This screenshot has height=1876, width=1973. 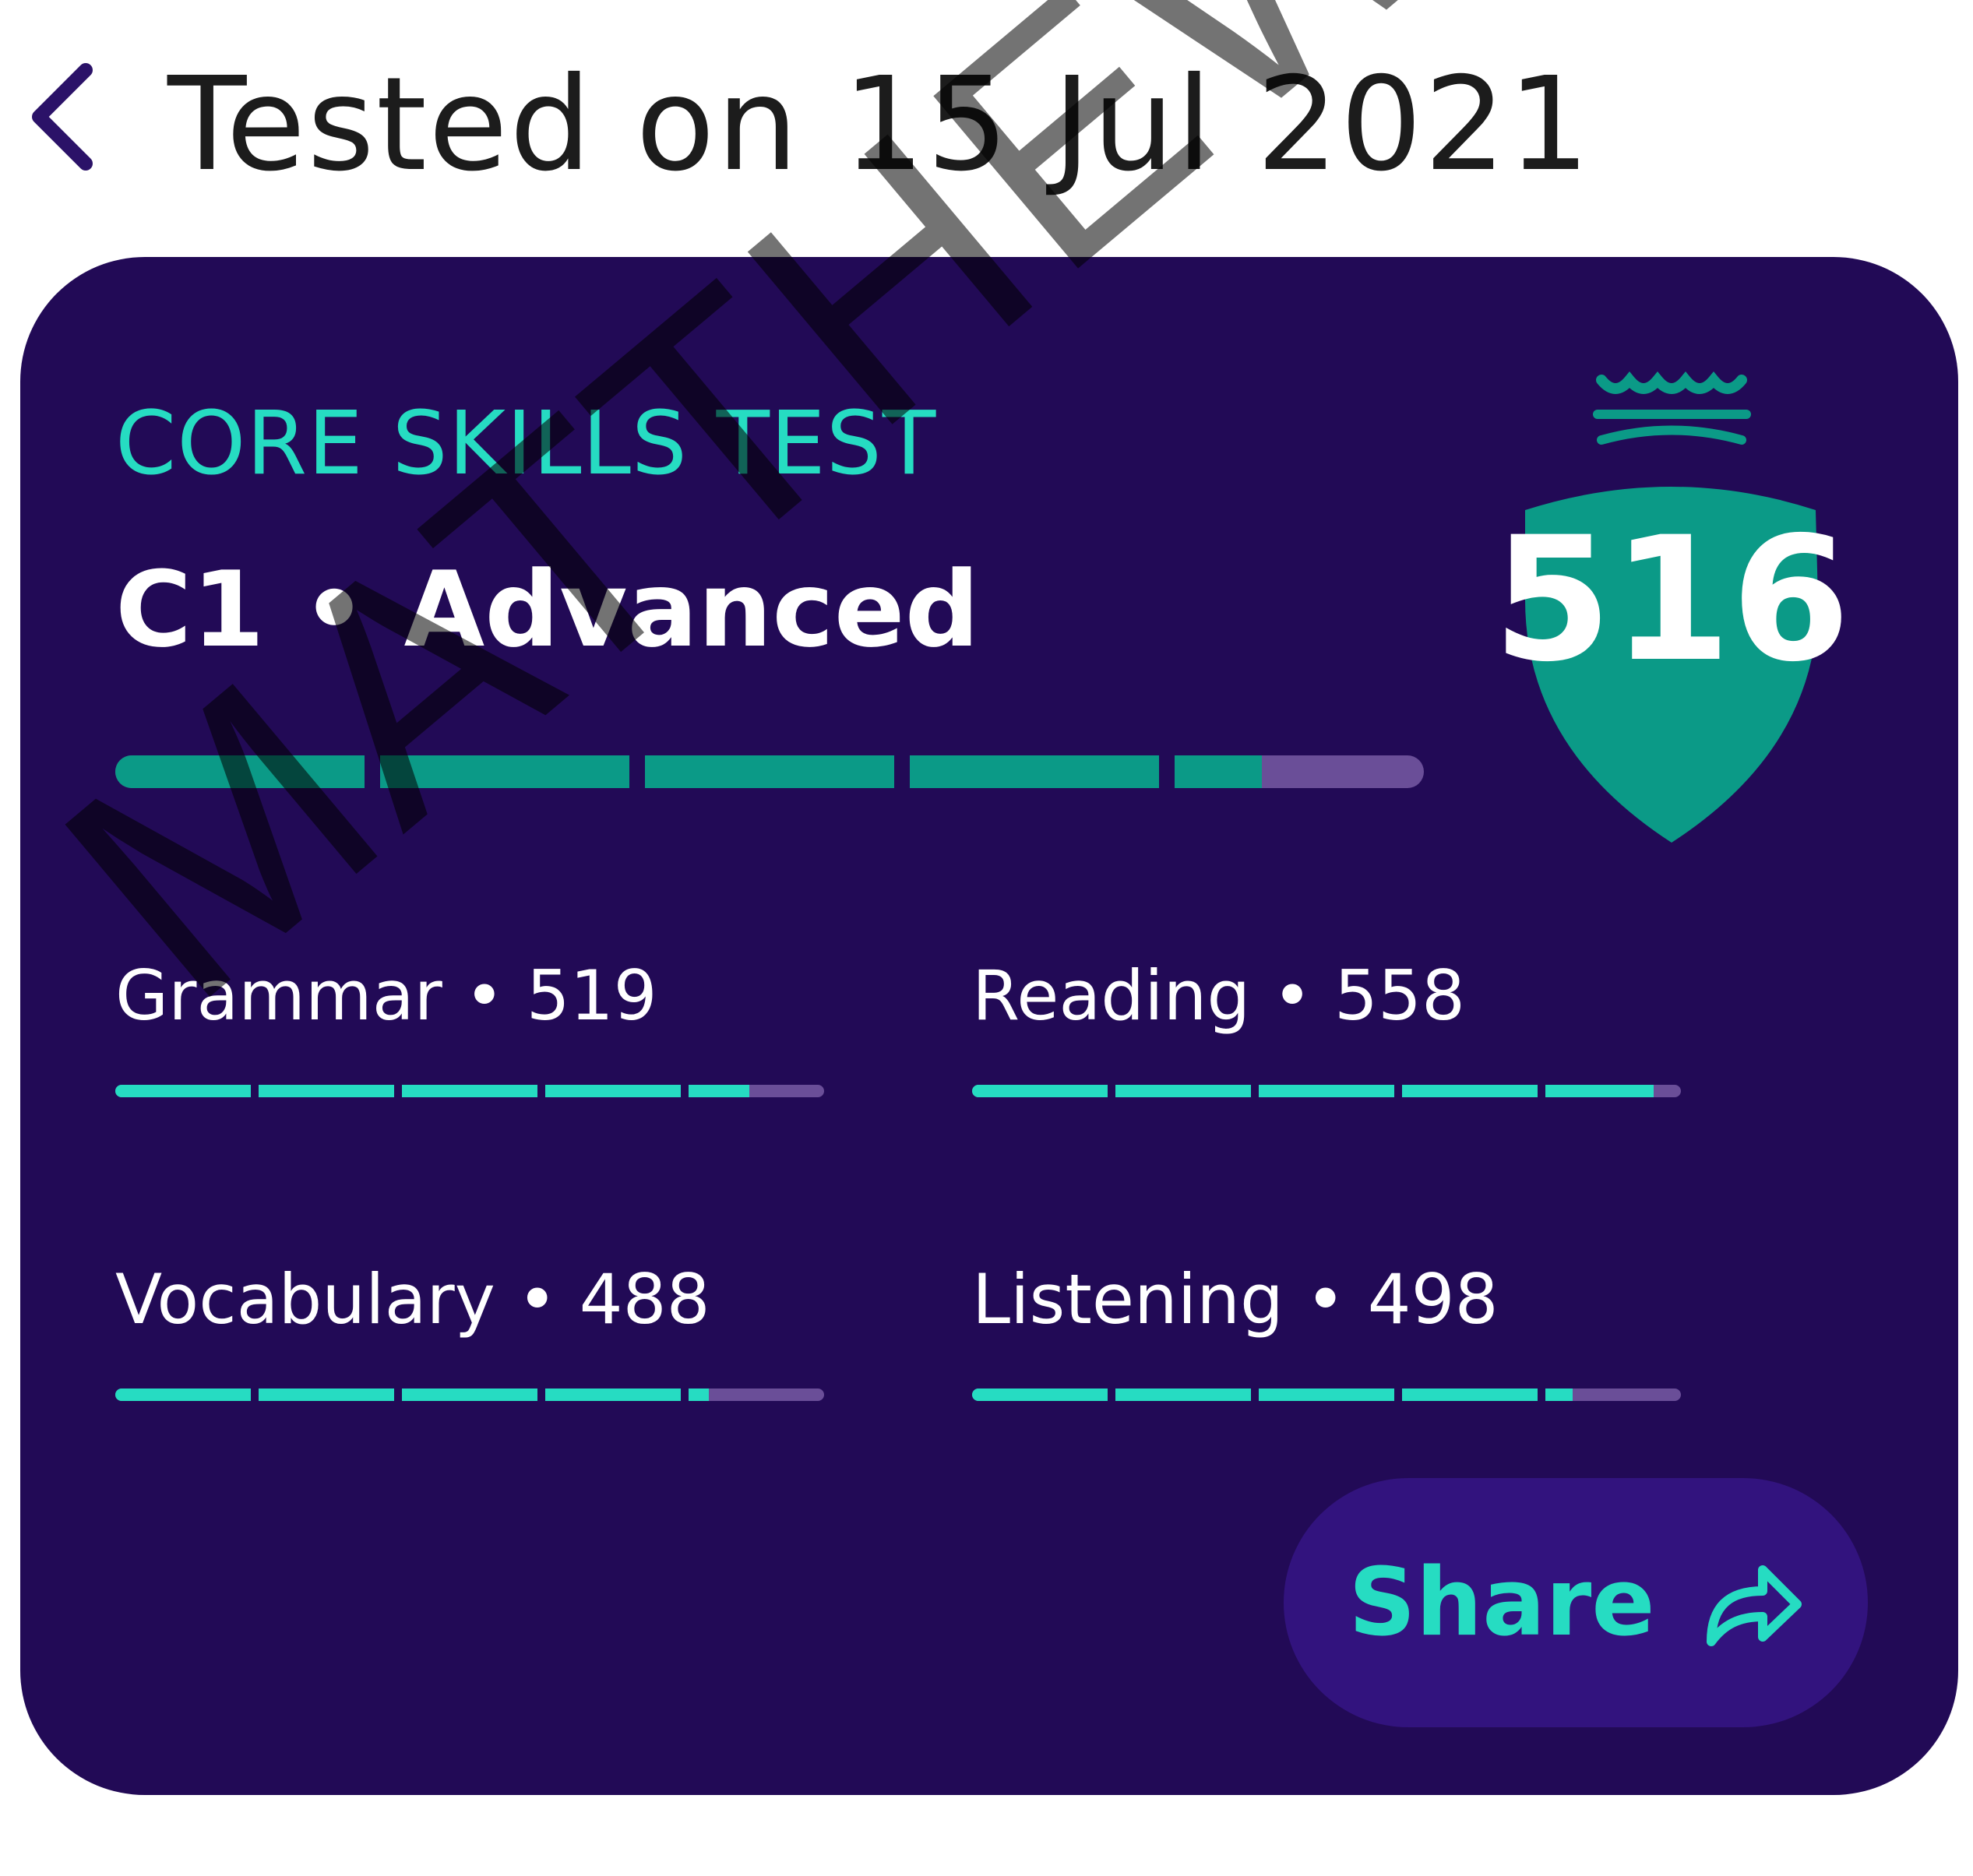 I want to click on skill-label: Grammar • 519, so click(x=386, y=996).